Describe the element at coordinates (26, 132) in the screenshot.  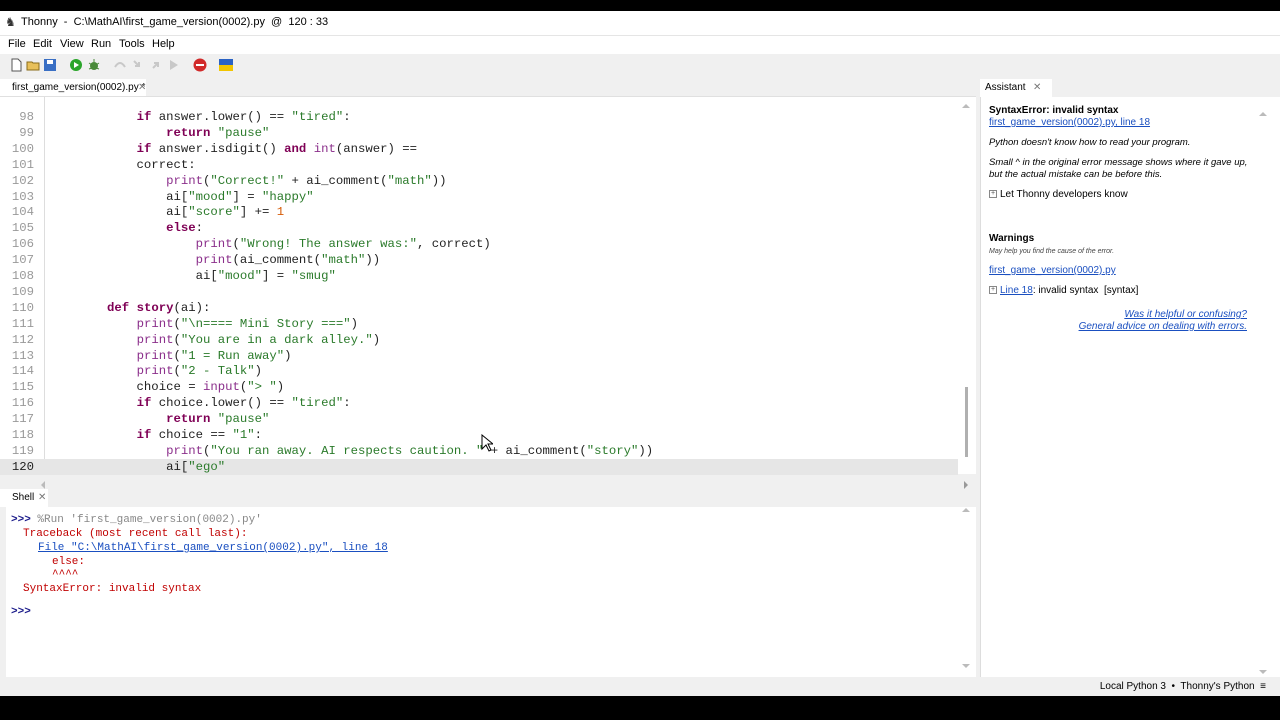
I see `line-number: 99` at that location.